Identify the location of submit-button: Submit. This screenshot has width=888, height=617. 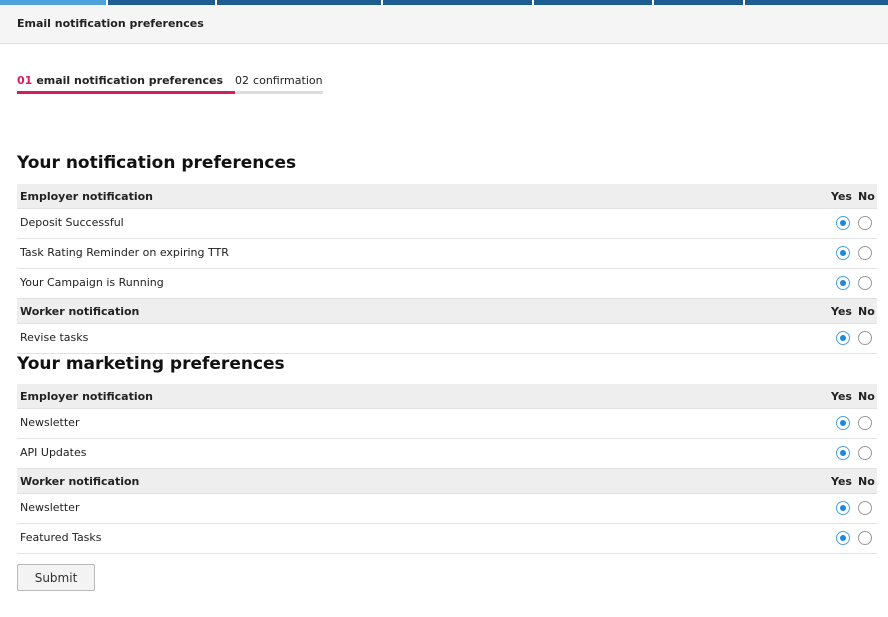
(56, 577).